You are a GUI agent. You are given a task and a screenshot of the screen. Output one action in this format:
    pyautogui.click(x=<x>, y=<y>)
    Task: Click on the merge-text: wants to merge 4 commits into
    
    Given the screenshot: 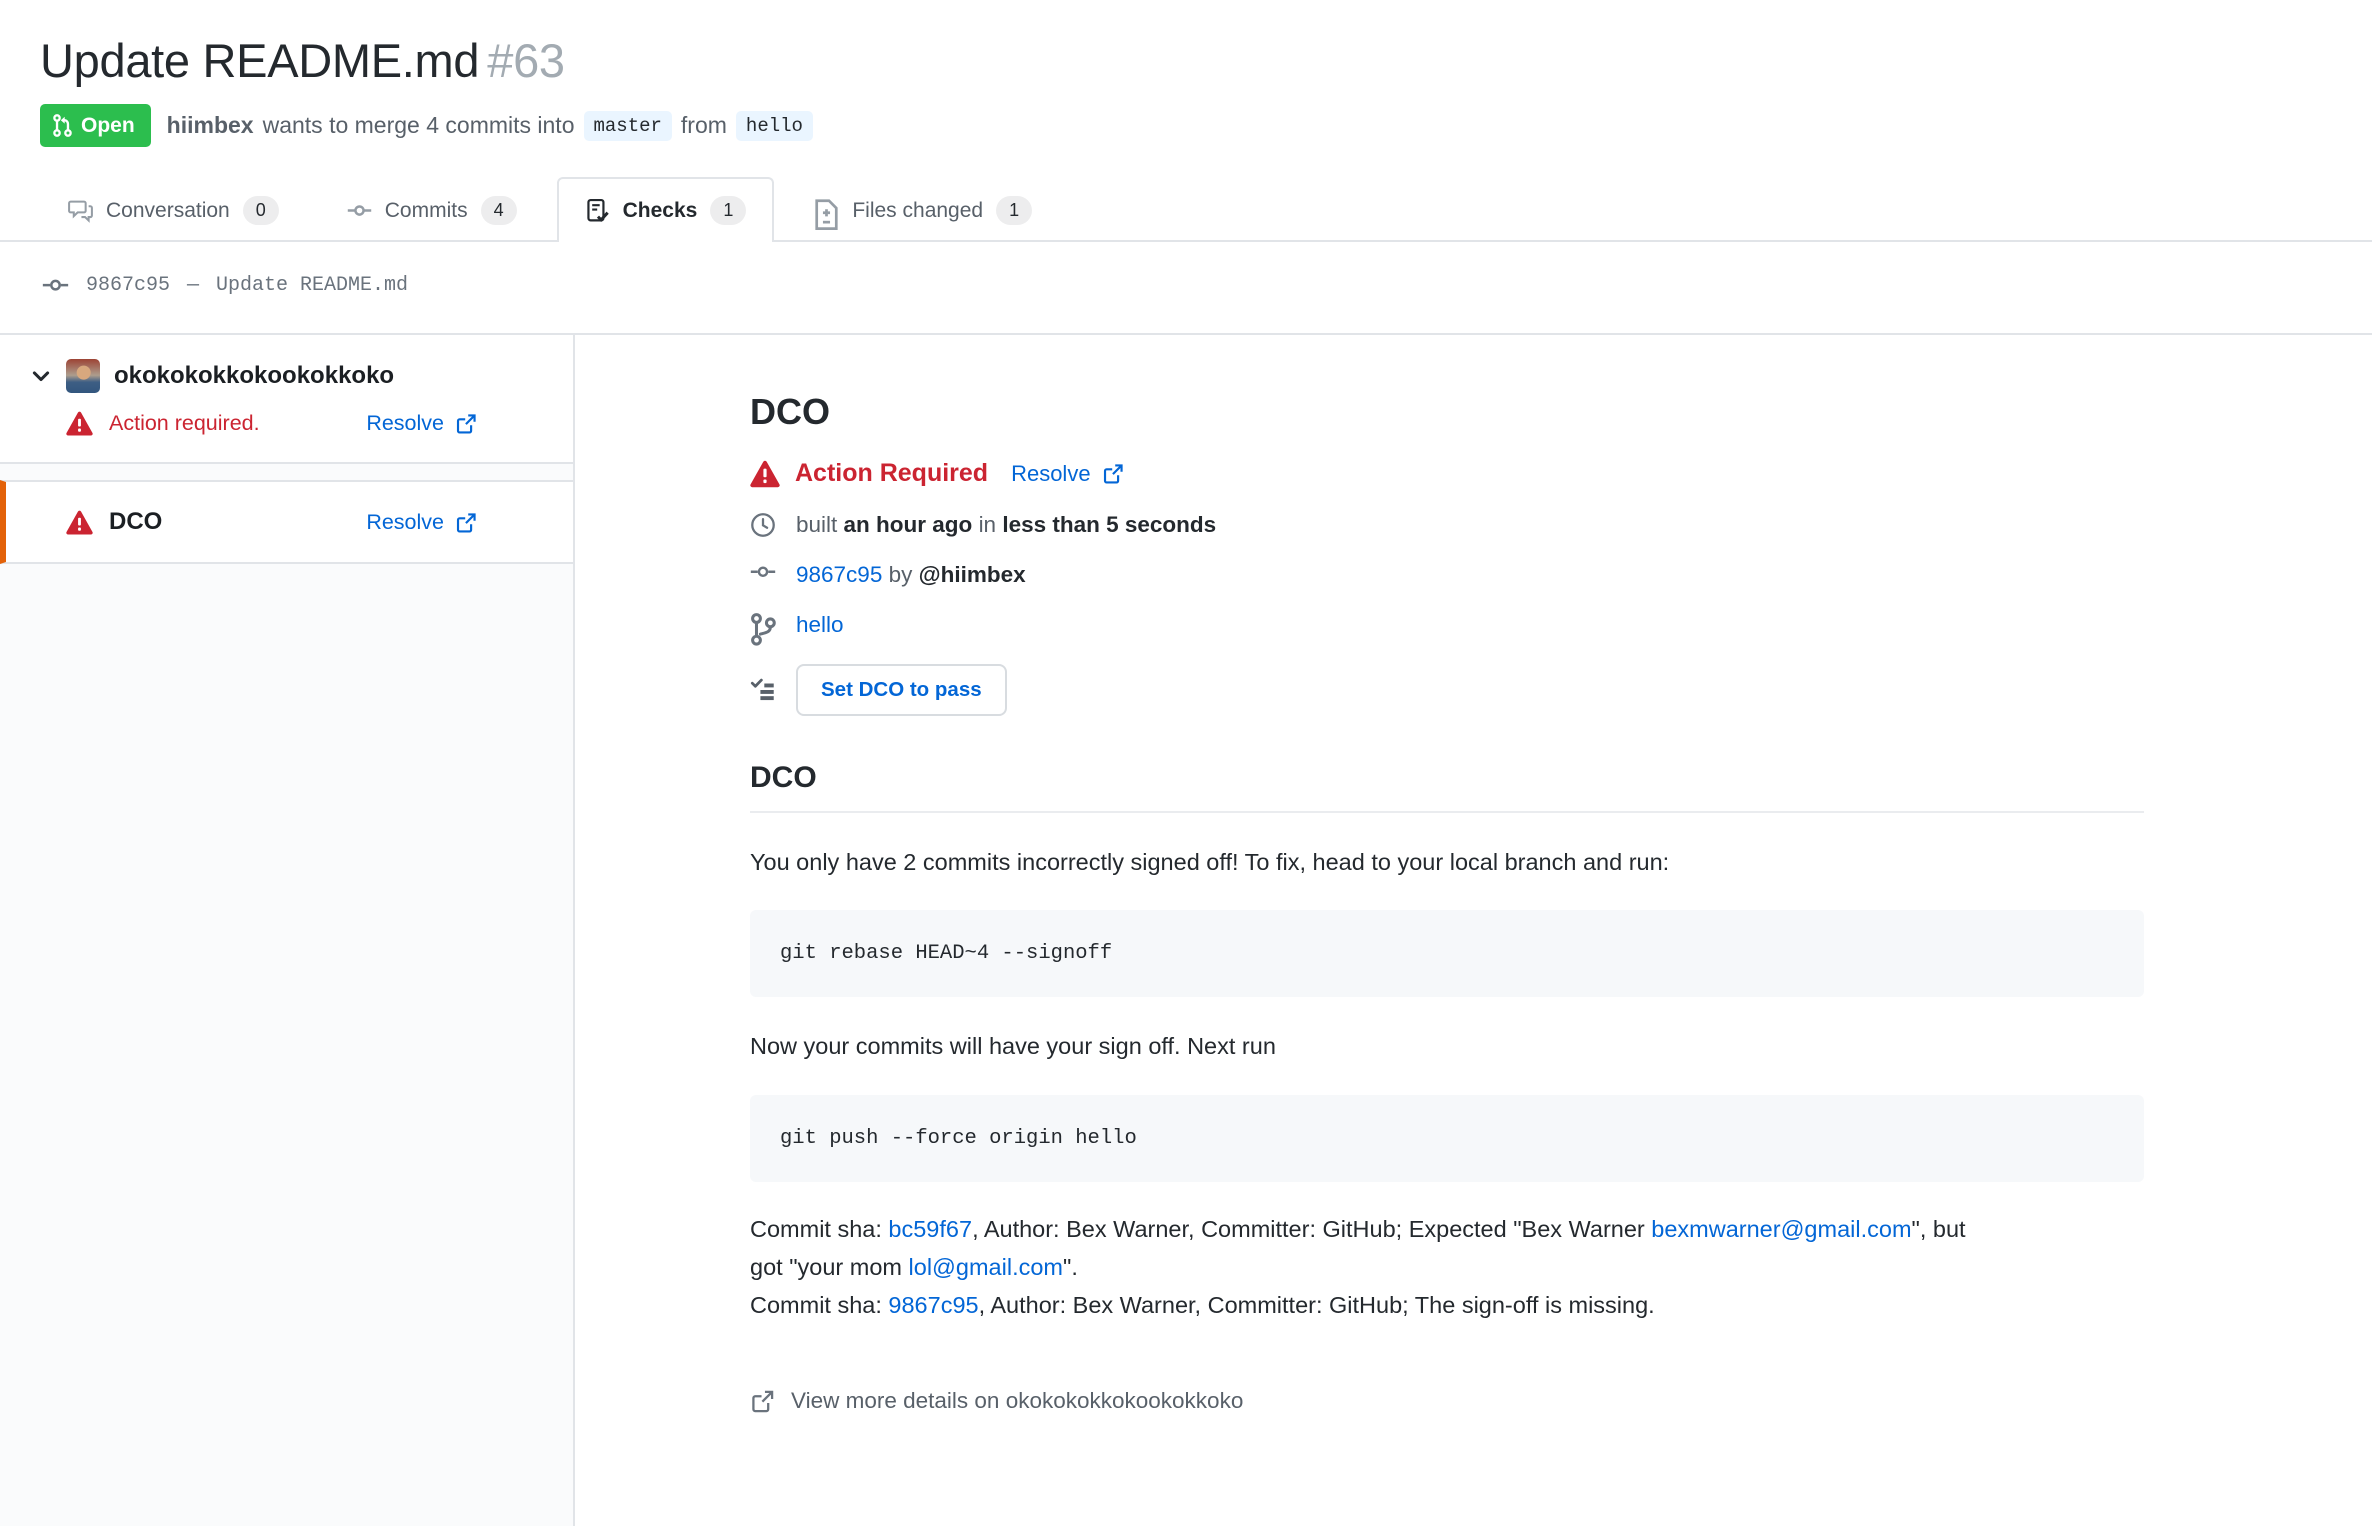 What is the action you would take?
    pyautogui.click(x=418, y=125)
    